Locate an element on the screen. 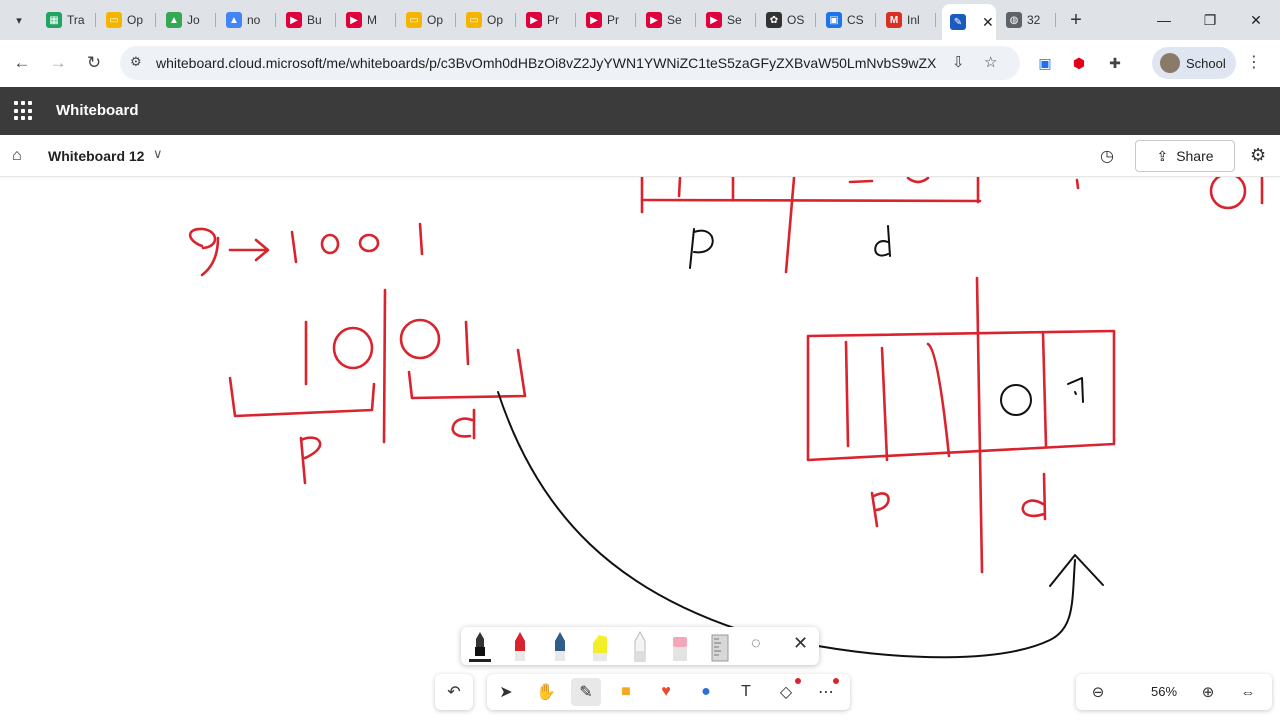  undo-button: ↶ is located at coordinates (454, 692).